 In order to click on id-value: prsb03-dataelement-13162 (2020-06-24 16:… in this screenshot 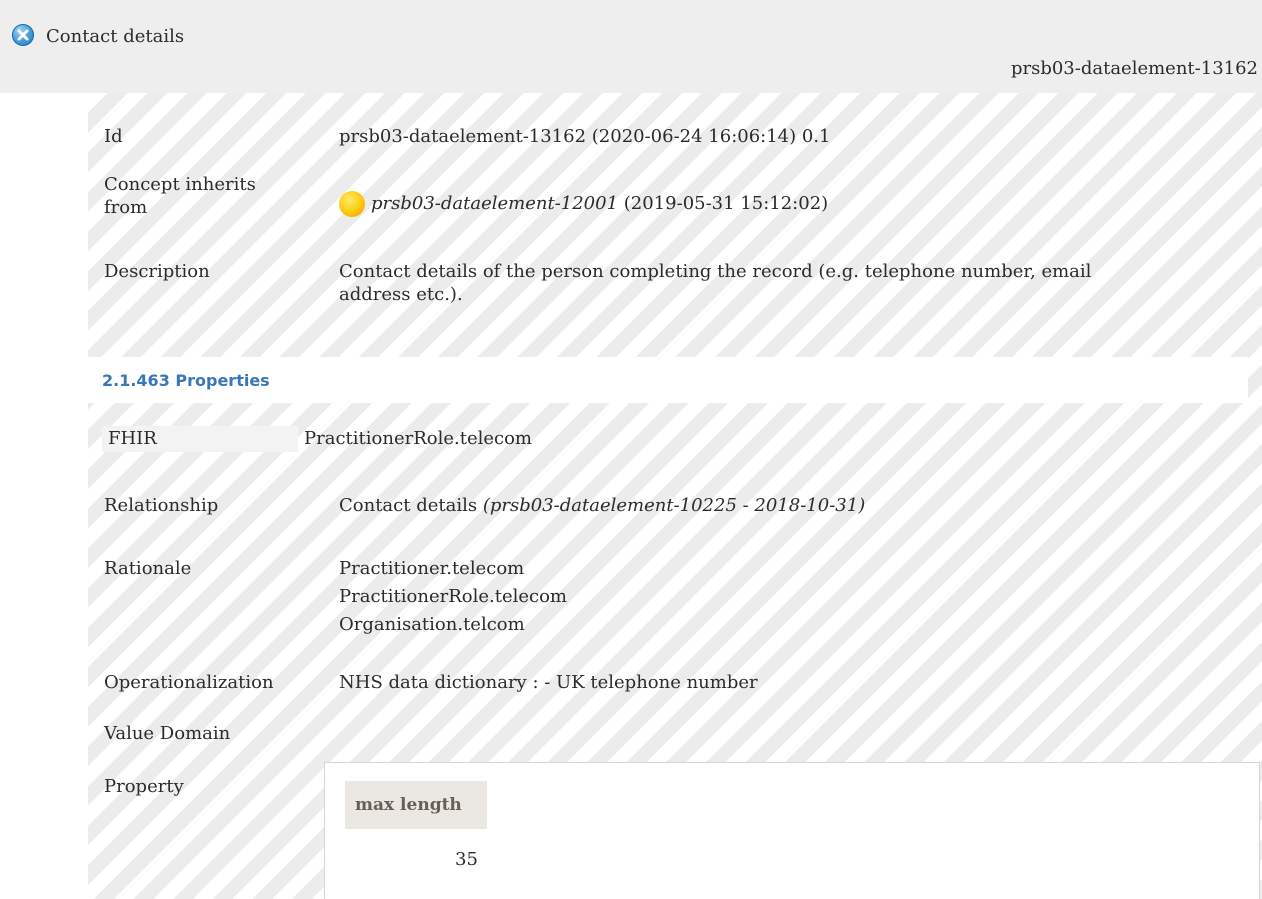, I will do `click(585, 136)`.